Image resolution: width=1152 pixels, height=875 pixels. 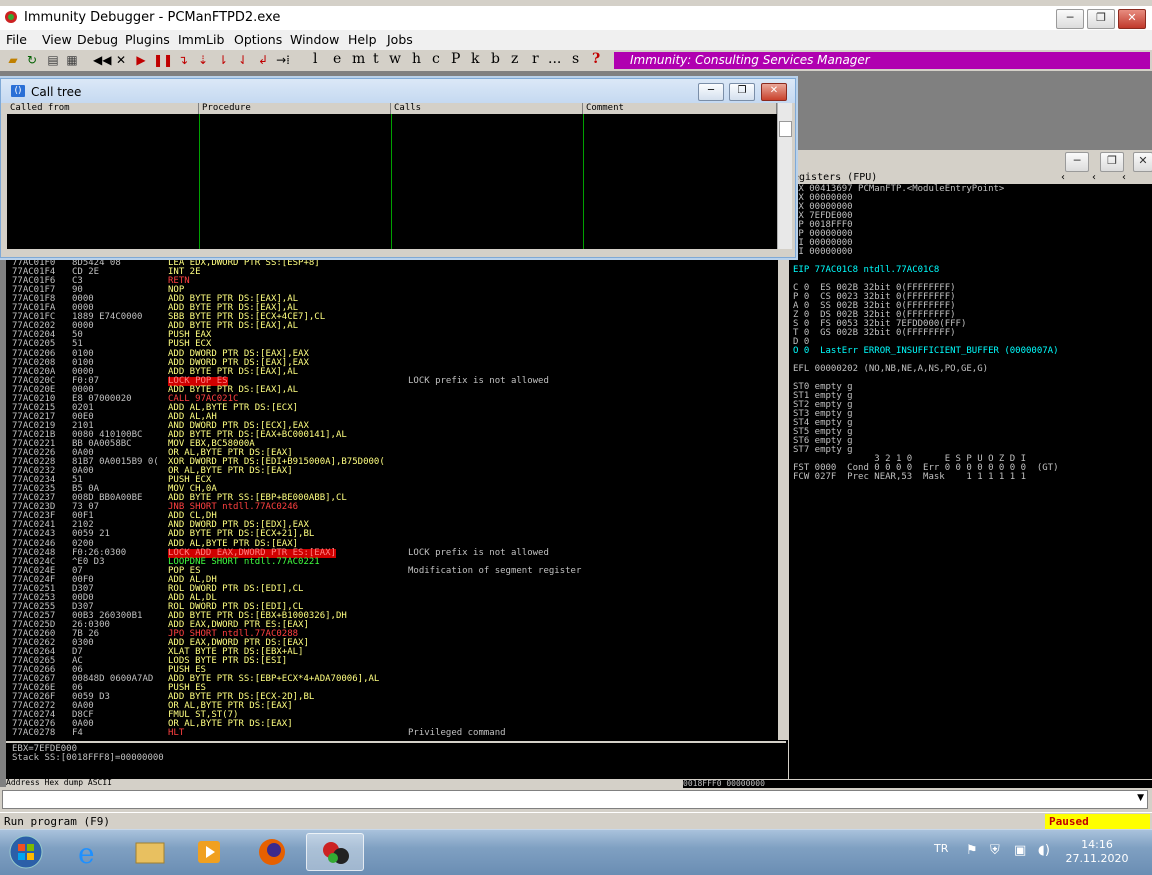 I want to click on disassembly-scrollbar, so click(x=783, y=494).